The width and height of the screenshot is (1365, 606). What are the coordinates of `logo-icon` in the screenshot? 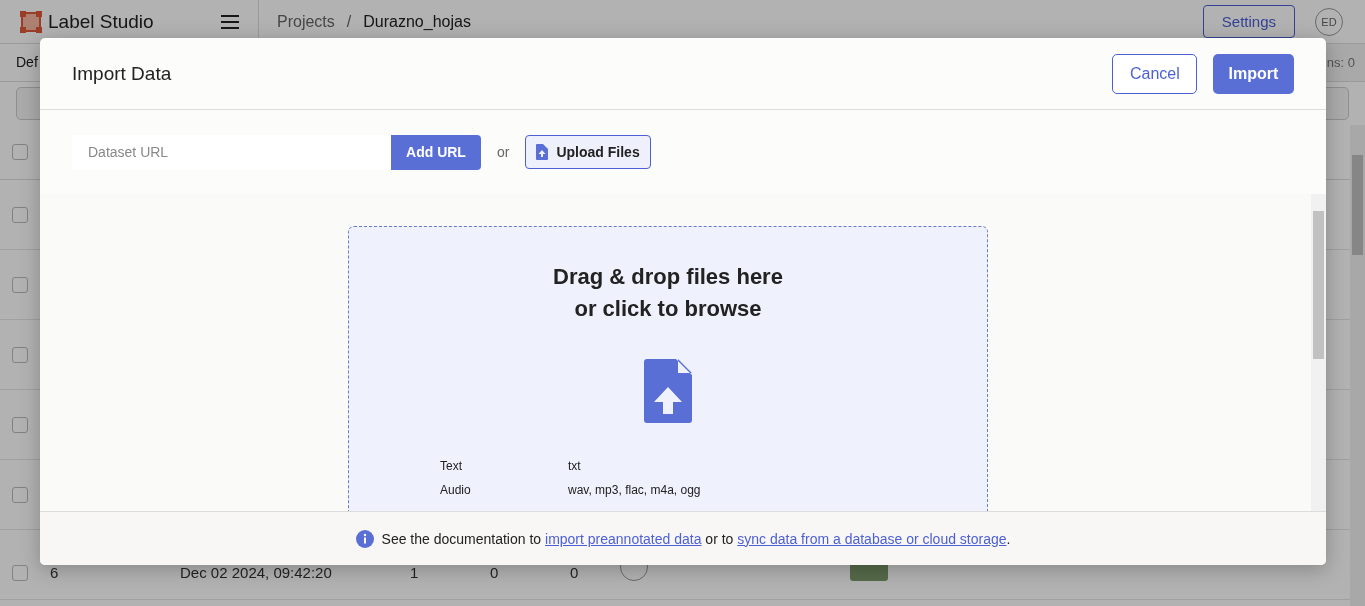 It's located at (31, 21).